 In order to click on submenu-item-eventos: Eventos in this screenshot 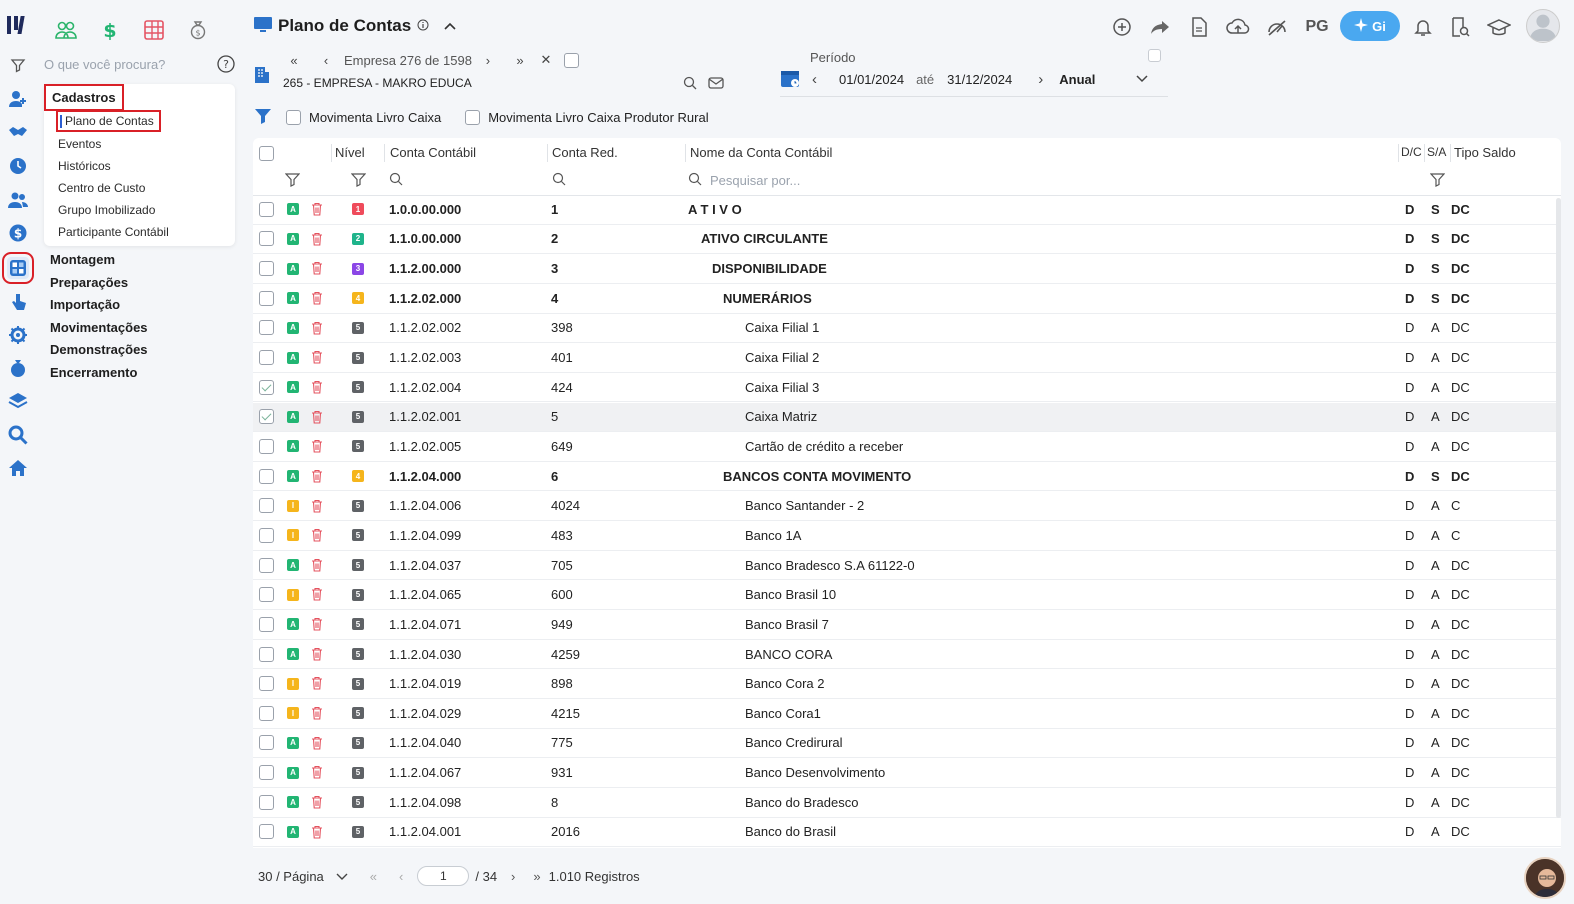, I will do `click(79, 144)`.